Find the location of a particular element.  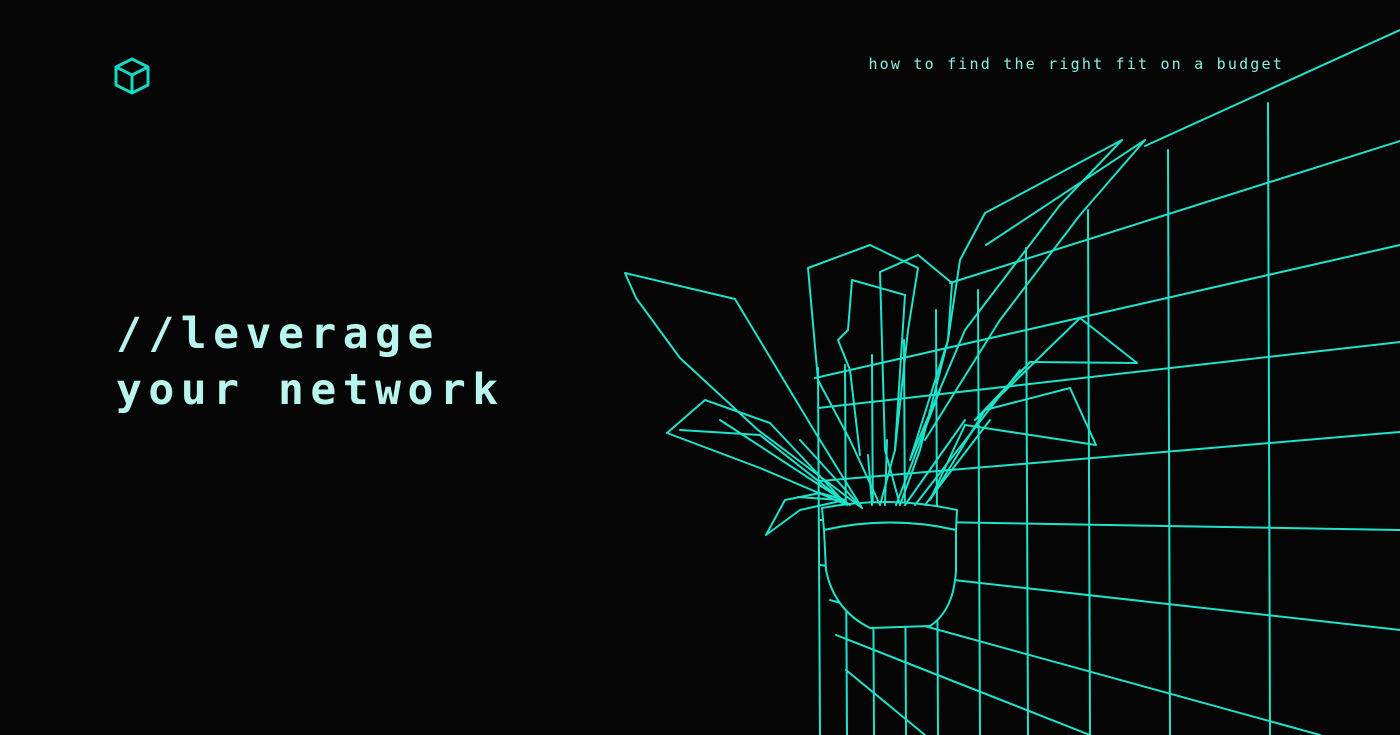

cube-logo-icon is located at coordinates (132, 76).